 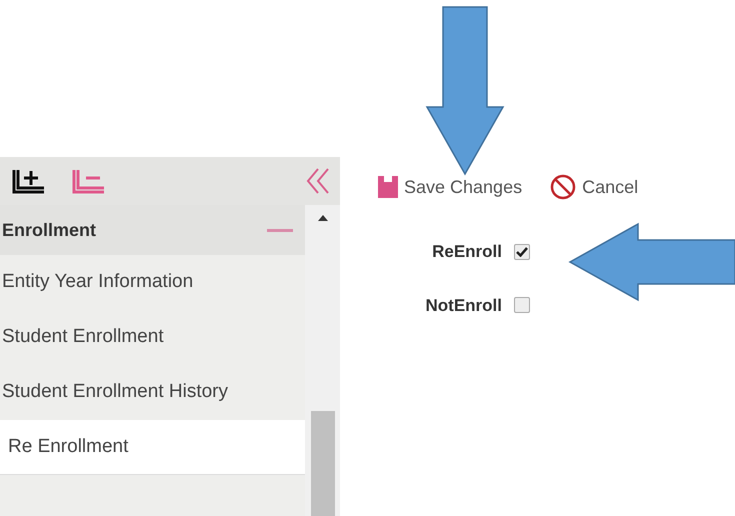 I want to click on cancel-button: Cancel, so click(x=594, y=187).